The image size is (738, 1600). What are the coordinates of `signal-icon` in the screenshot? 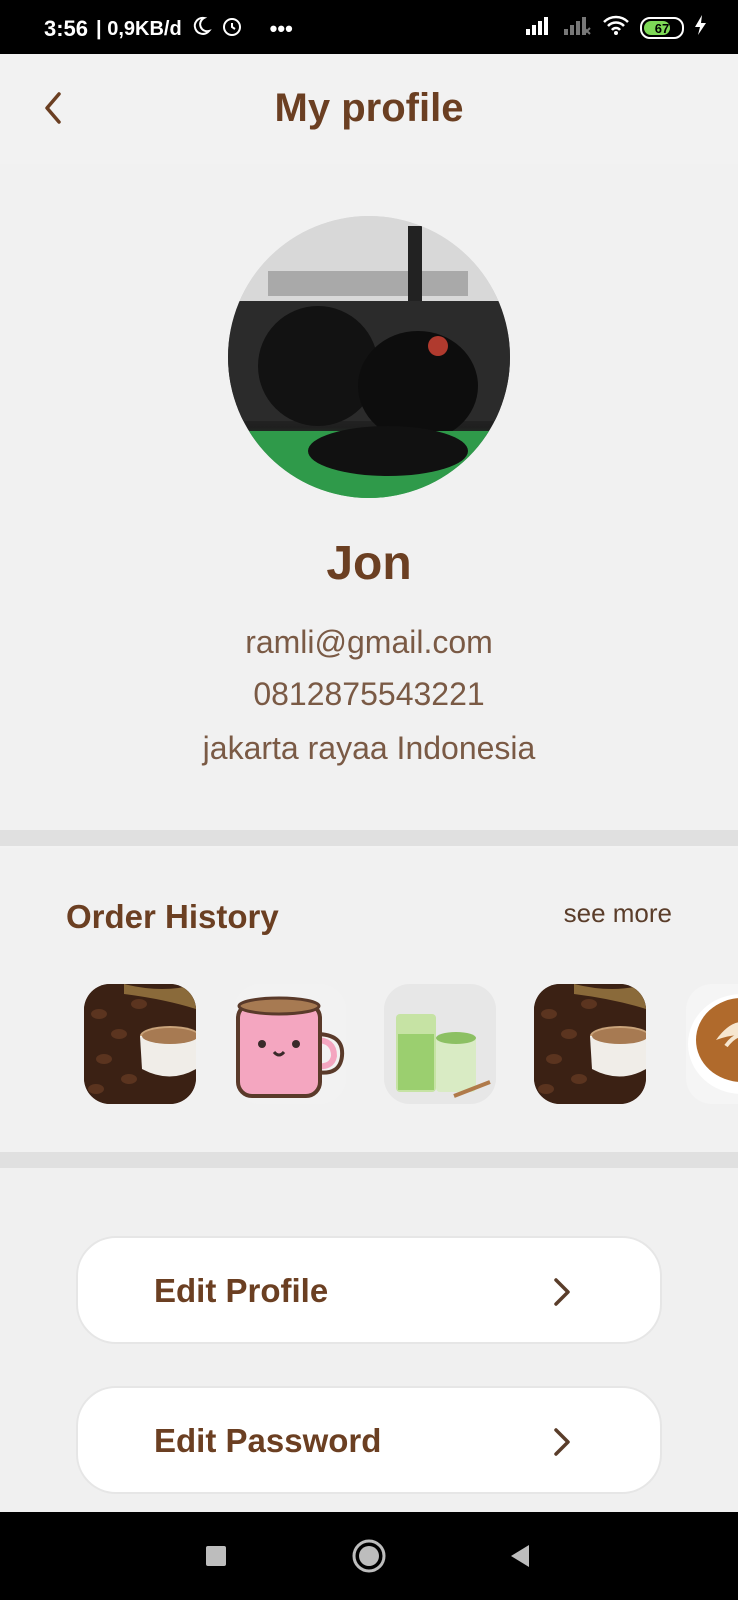 It's located at (538, 28).